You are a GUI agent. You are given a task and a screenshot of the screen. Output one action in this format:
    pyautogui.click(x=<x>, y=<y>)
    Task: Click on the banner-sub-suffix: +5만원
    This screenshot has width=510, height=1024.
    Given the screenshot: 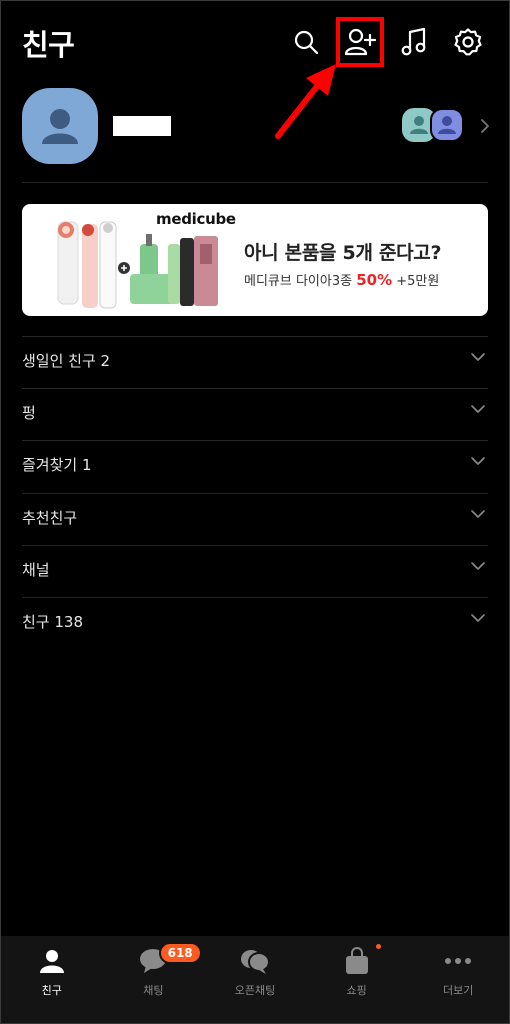 What is the action you would take?
    pyautogui.click(x=416, y=281)
    